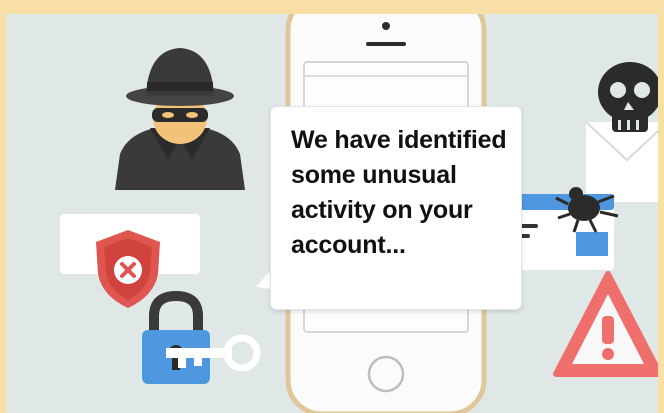 Image resolution: width=664 pixels, height=413 pixels. What do you see at coordinates (562, 228) in the screenshot?
I see `bug-window-icon` at bounding box center [562, 228].